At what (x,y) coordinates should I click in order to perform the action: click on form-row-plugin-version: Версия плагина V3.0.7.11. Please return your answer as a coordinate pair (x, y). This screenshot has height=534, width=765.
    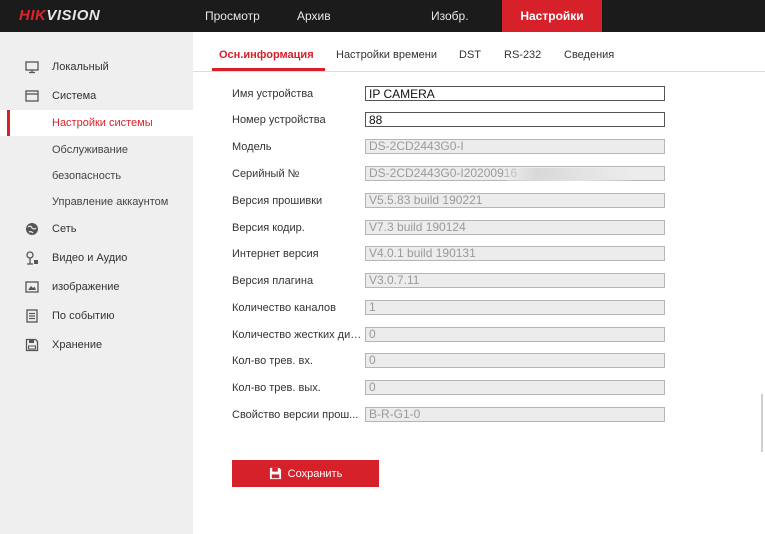
    Looking at the image, I should click on (462, 281).